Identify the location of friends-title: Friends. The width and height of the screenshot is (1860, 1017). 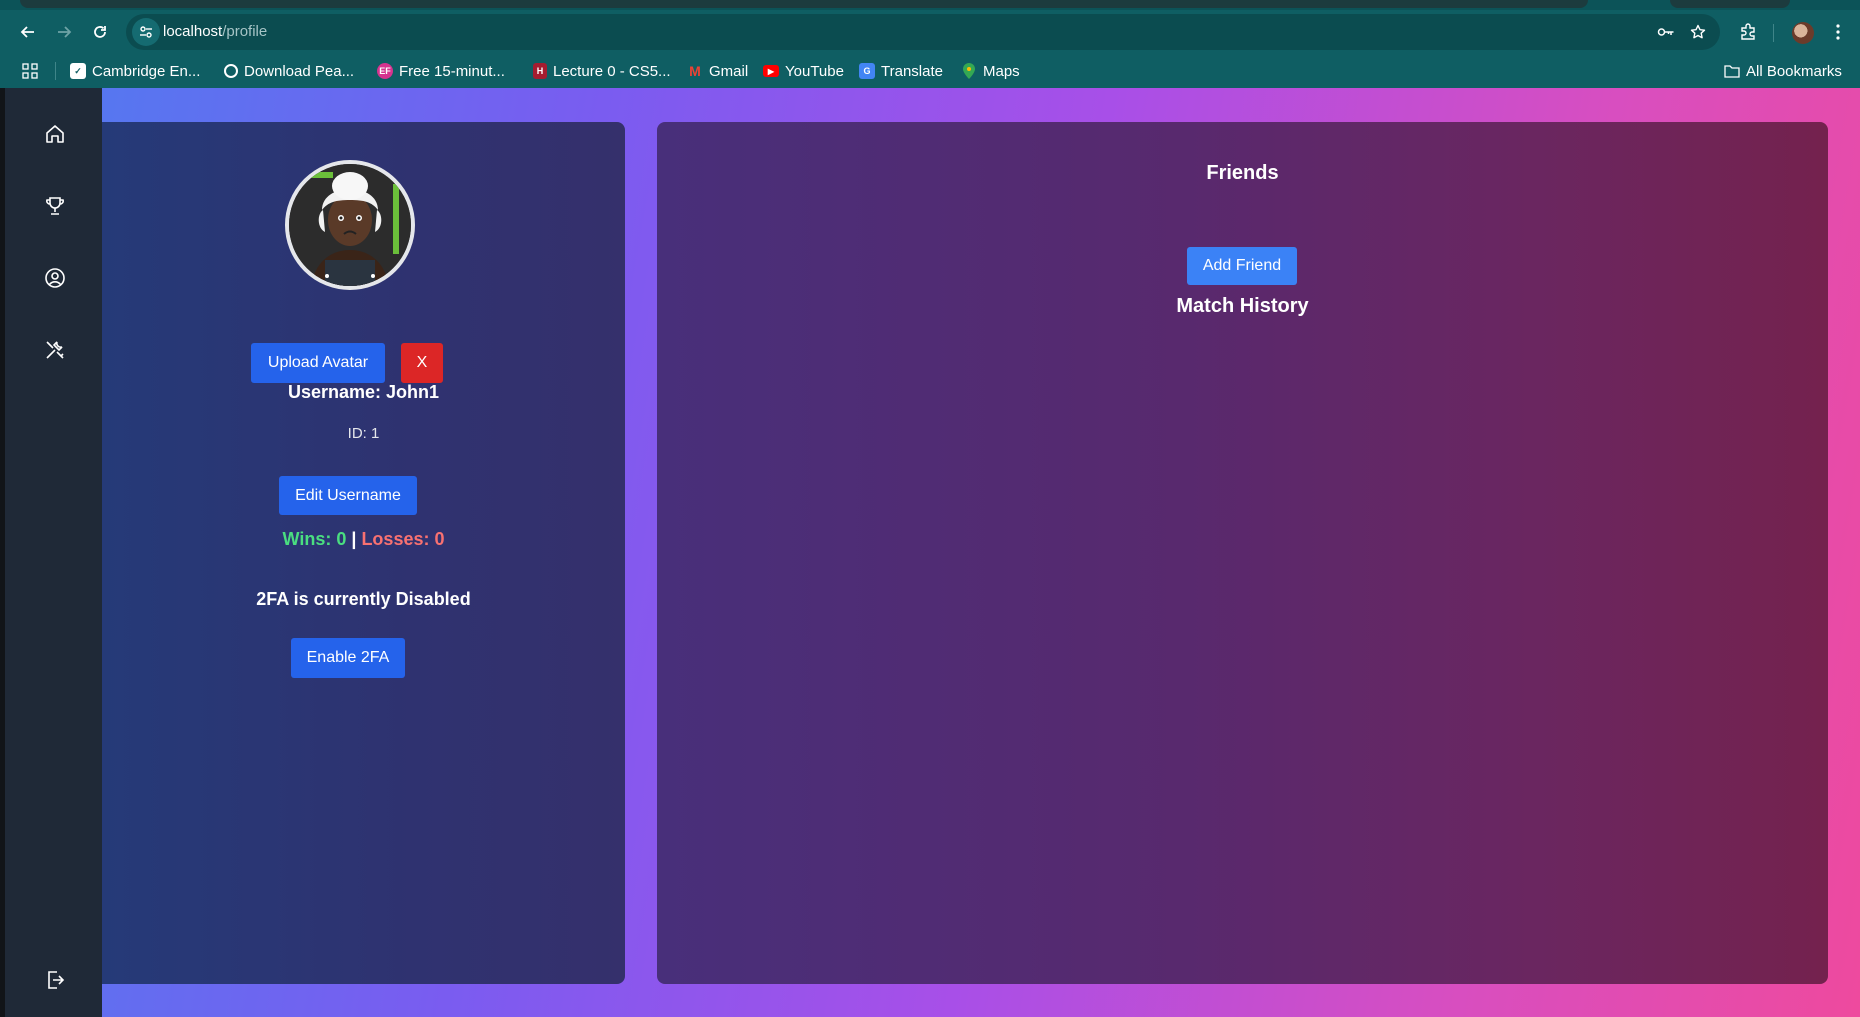
(1242, 173).